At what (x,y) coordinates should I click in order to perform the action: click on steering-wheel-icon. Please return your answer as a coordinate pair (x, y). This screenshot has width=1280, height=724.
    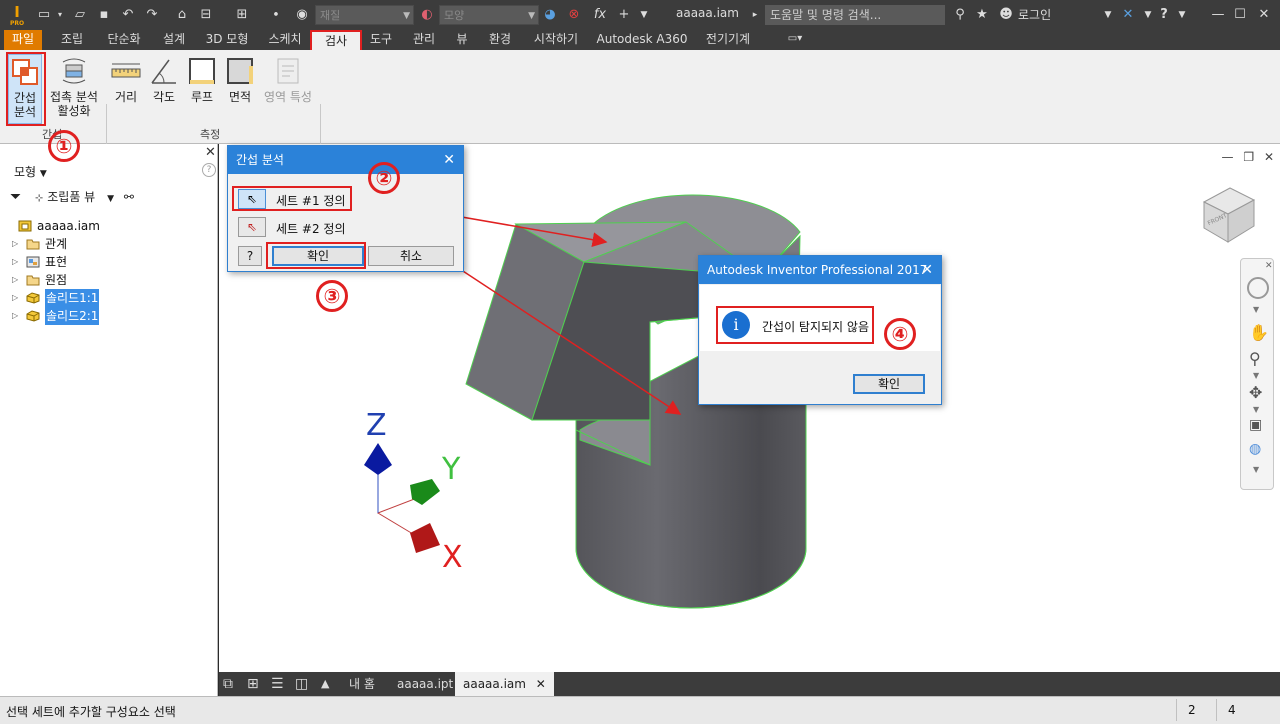
    Looking at the image, I should click on (1258, 288).